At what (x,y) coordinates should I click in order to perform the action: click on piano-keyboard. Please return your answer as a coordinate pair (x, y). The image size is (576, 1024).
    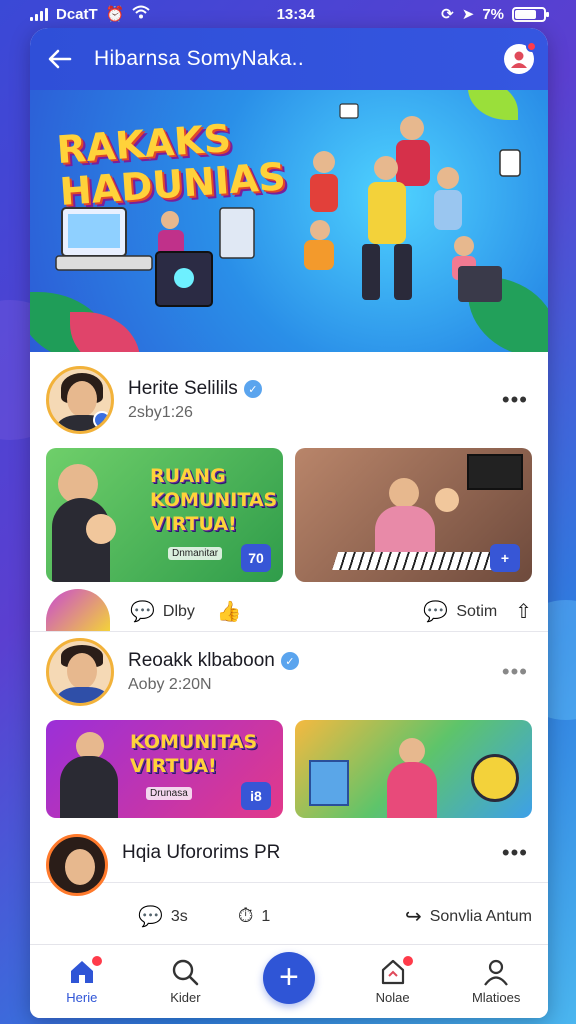
    Looking at the image, I should click on (420, 561).